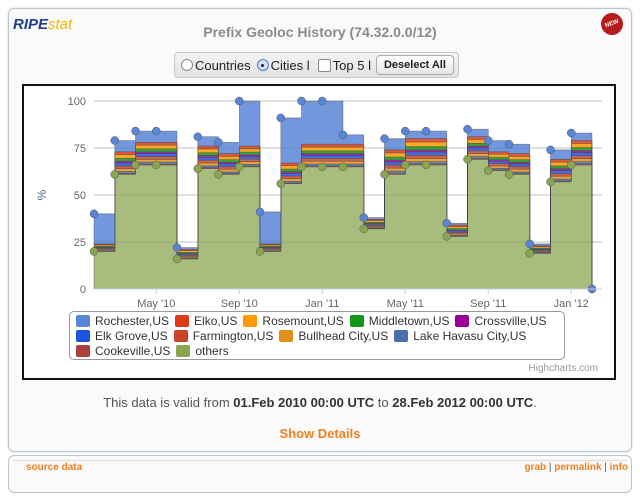 The image size is (640, 501). I want to click on legend-item: Elk Grove,US, so click(122, 336).